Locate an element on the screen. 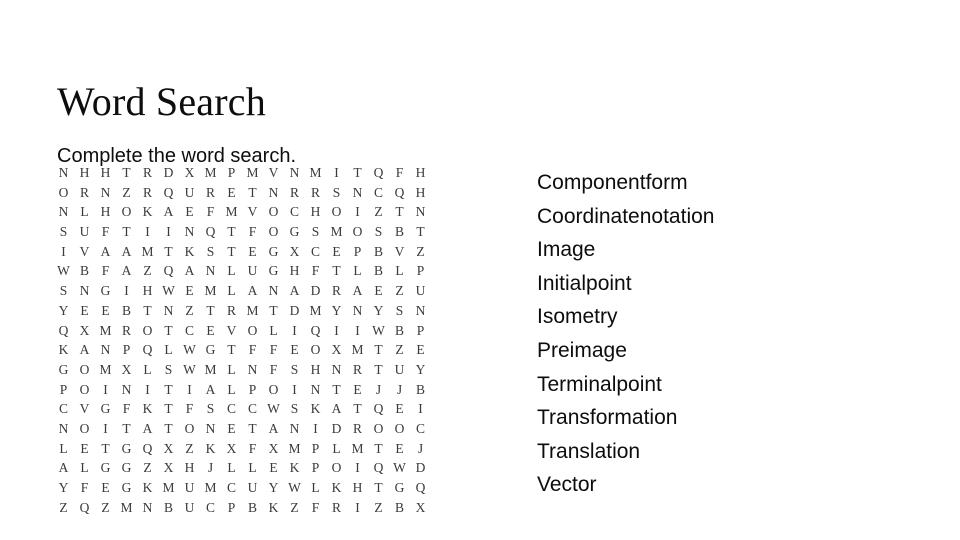 The width and height of the screenshot is (960, 540). grid-cell: C is located at coordinates (378, 193).